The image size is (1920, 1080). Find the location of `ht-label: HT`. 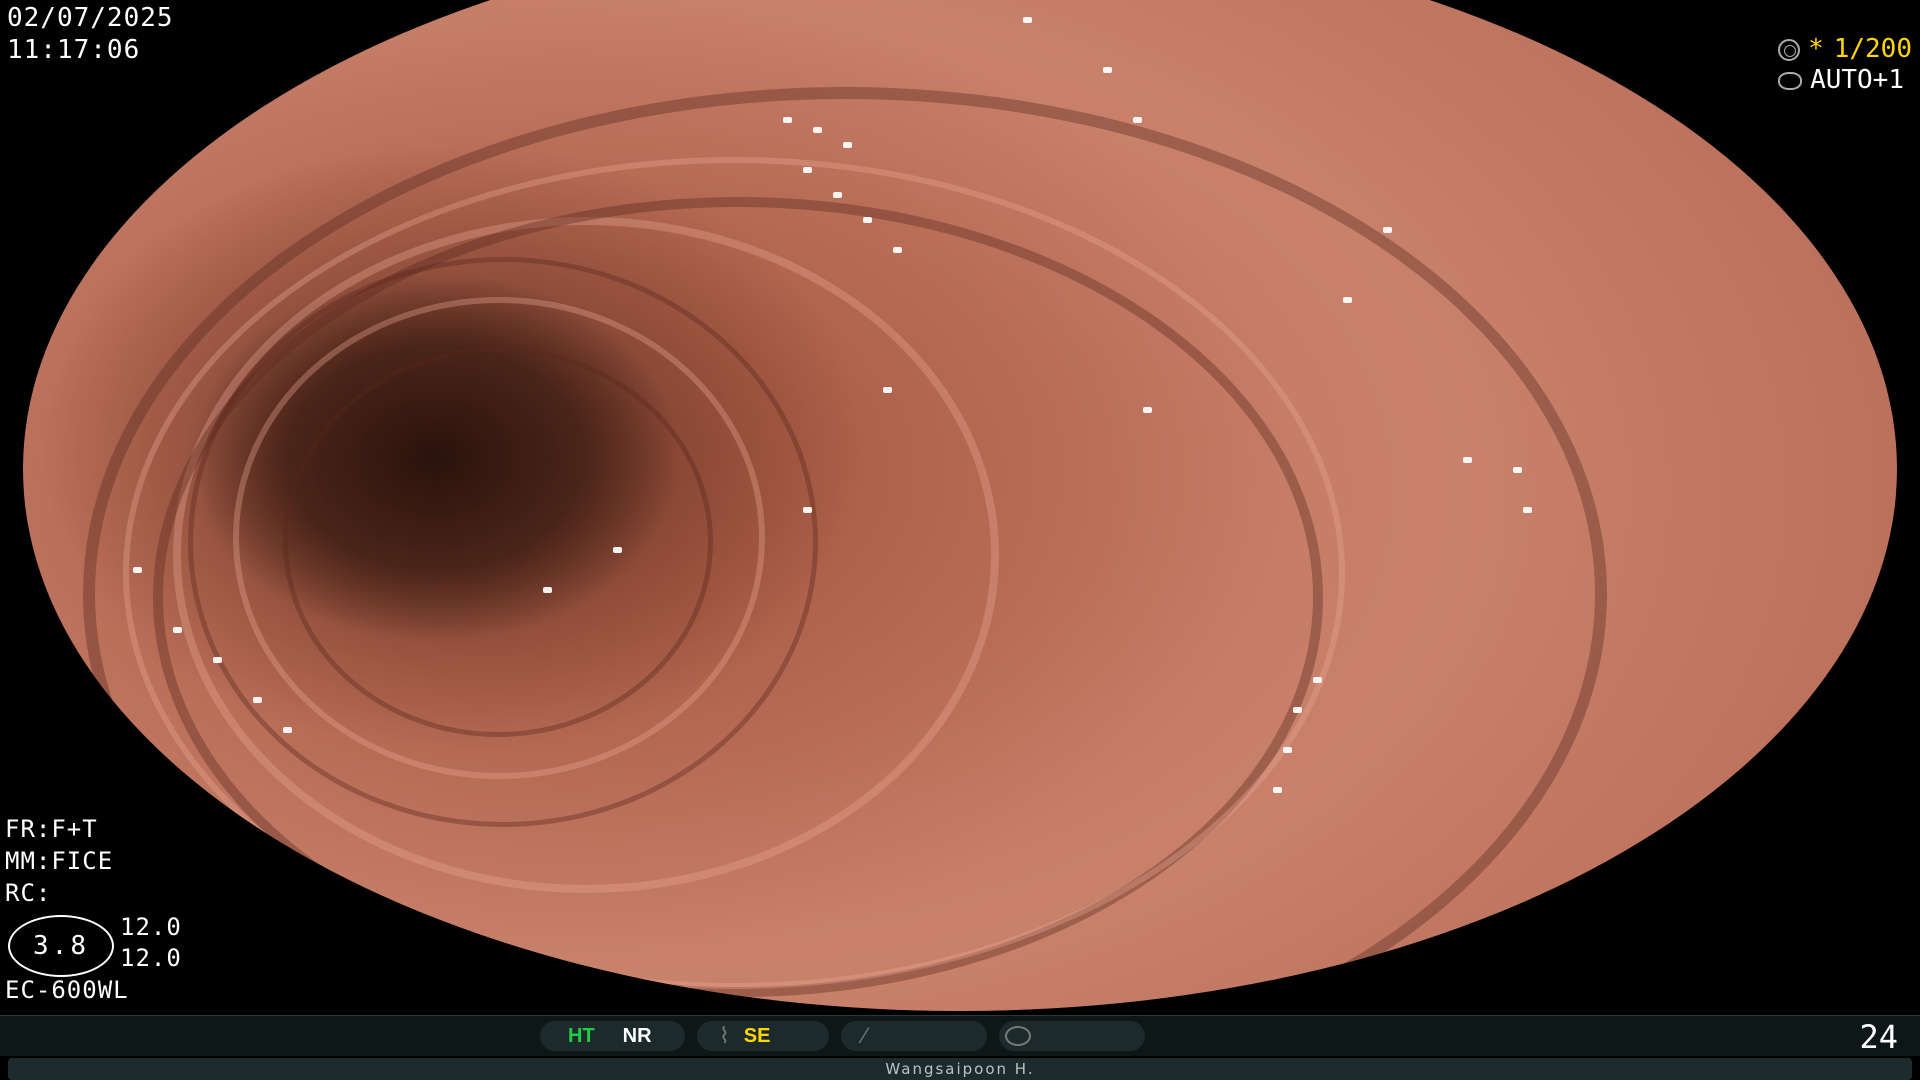

ht-label: HT is located at coordinates (581, 1035).